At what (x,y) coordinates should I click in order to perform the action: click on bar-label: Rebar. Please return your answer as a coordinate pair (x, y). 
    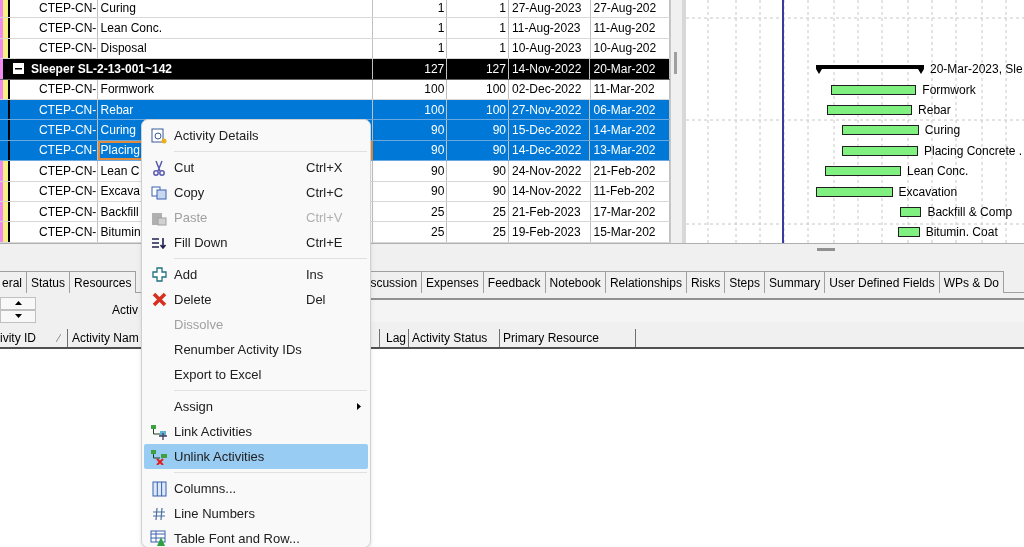
    Looking at the image, I should click on (934, 110).